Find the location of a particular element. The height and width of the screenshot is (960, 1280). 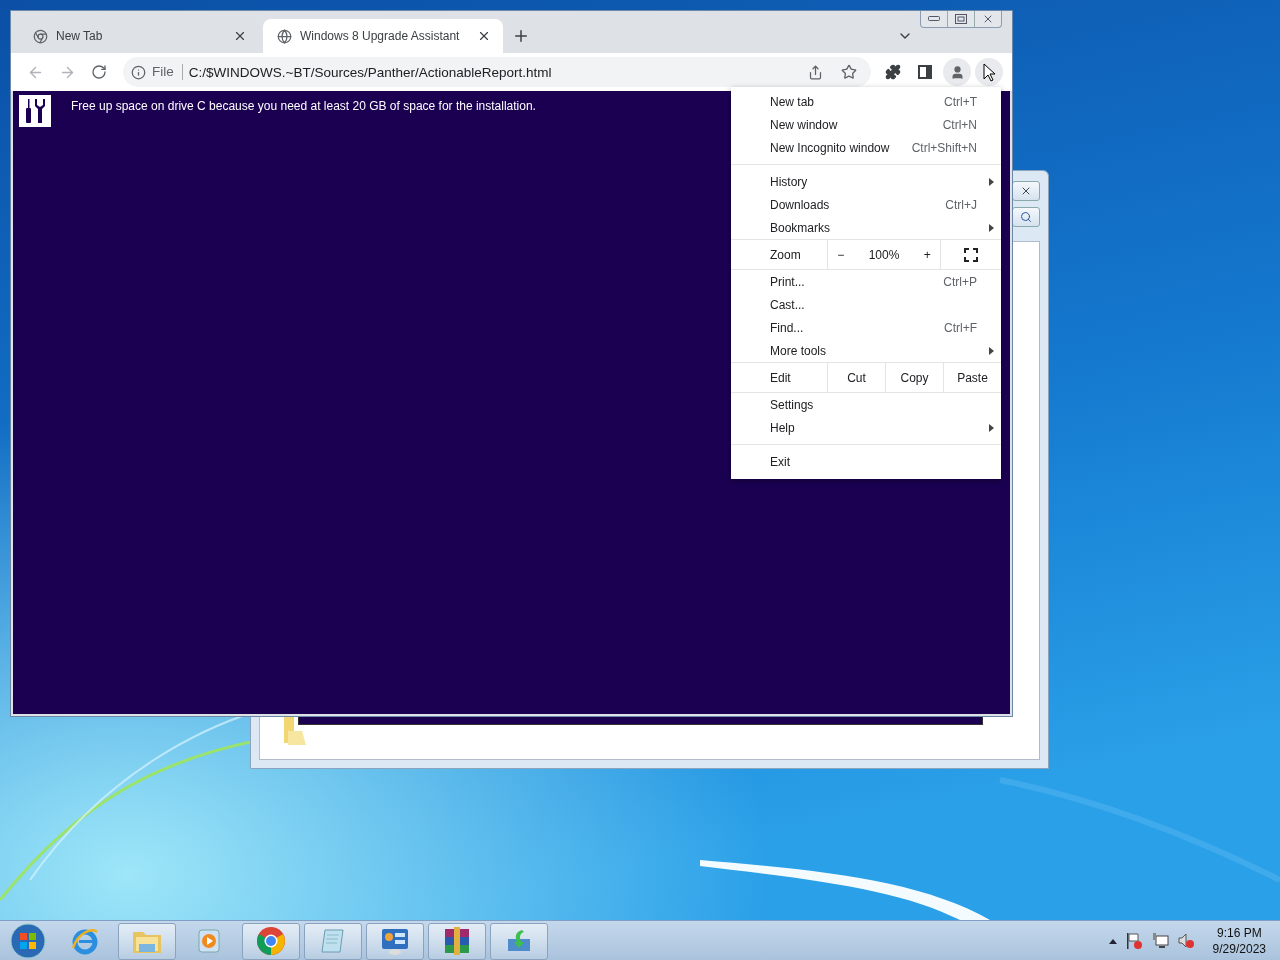

edit-action-button: Paste is located at coordinates (972, 377).